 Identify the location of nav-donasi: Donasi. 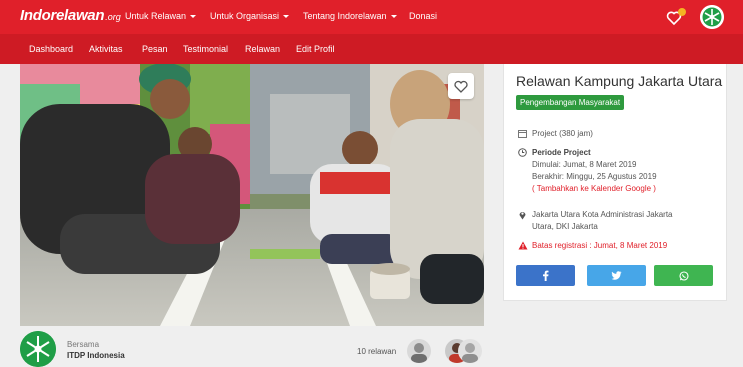
(423, 16).